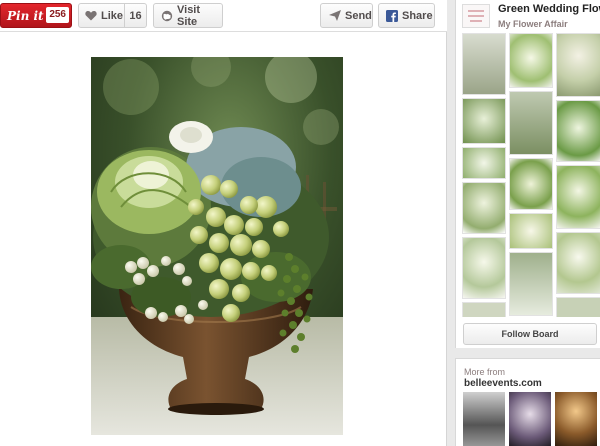  I want to click on like-button: Like 16, so click(112, 15).